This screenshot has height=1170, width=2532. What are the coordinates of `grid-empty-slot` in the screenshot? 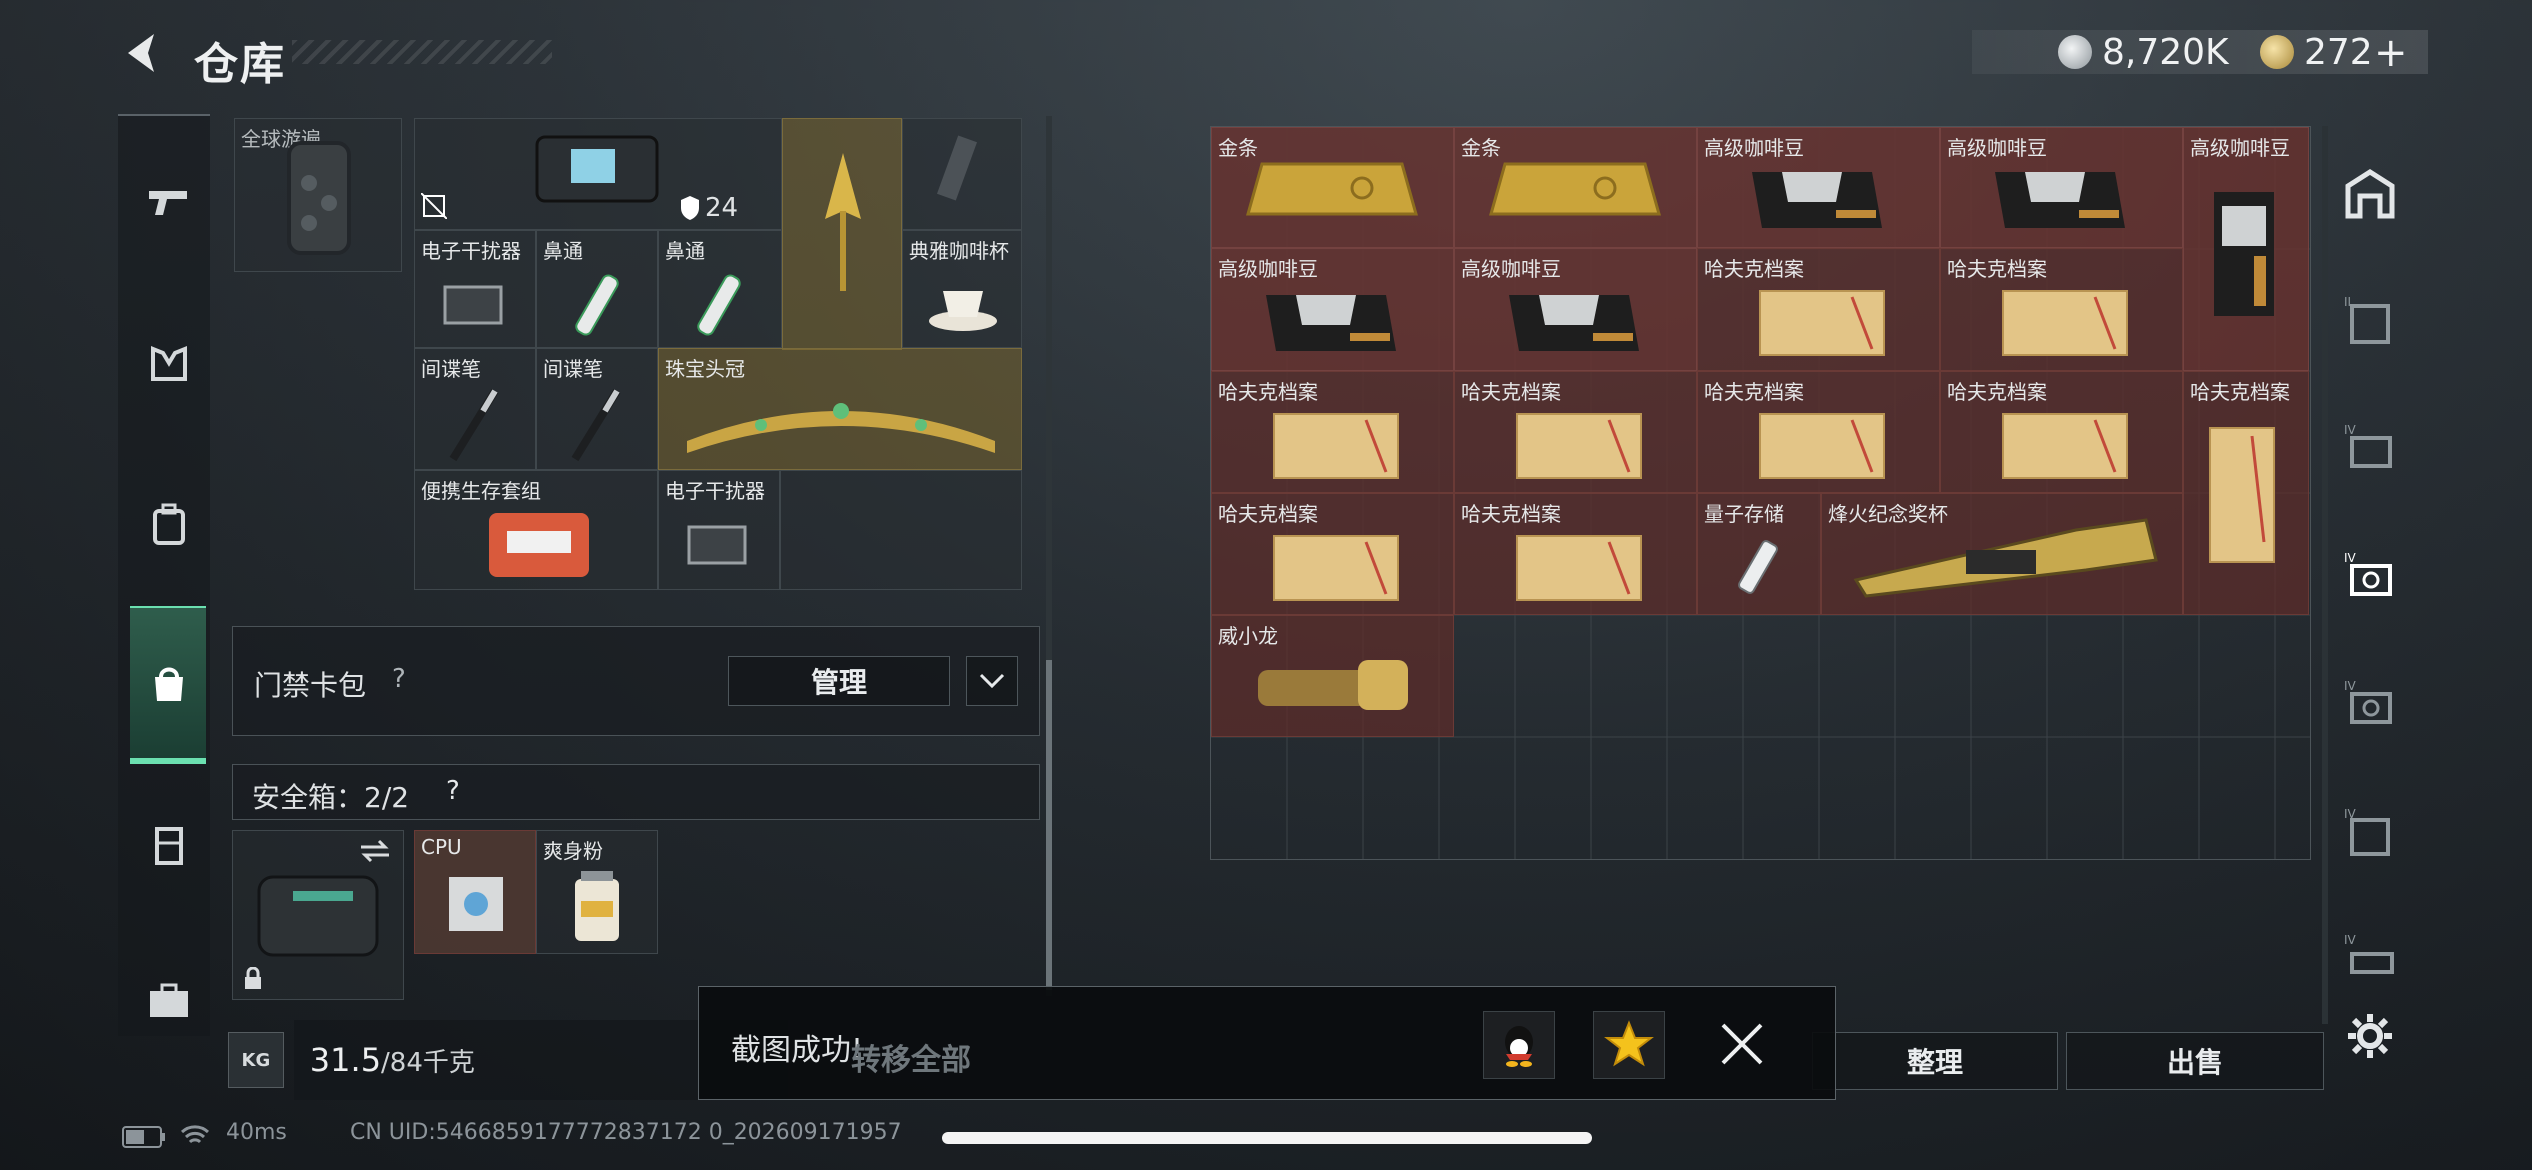 It's located at (901, 530).